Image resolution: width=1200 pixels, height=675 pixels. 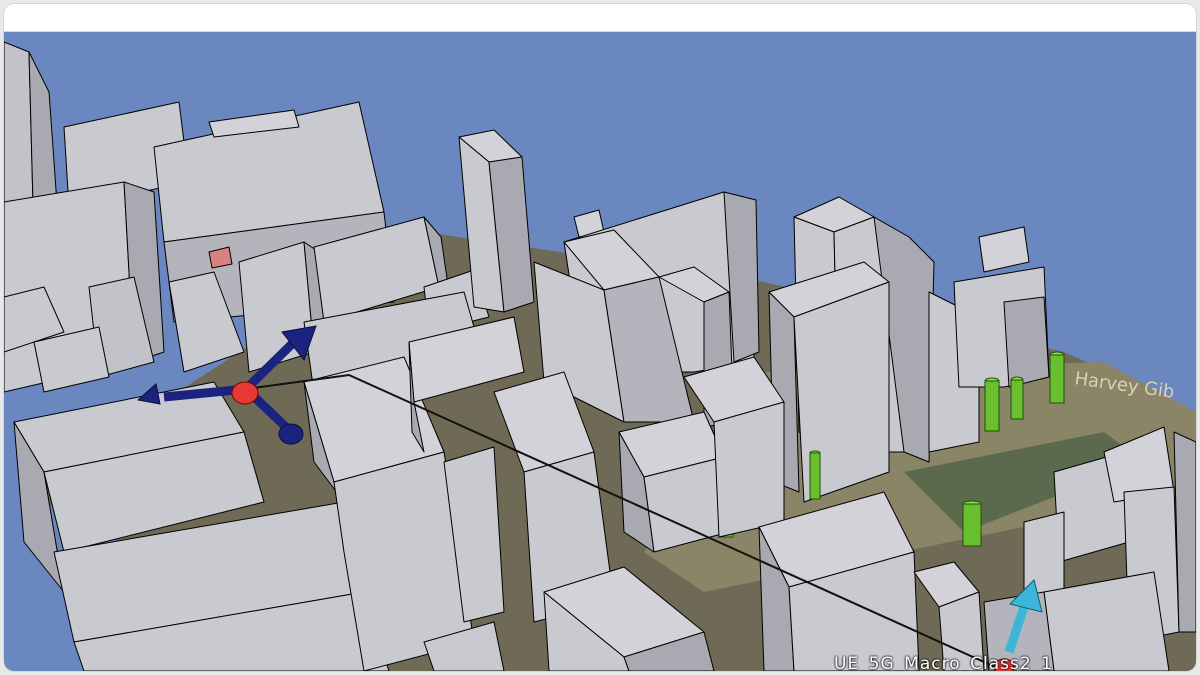 I want to click on title-bar, so click(x=600, y=18).